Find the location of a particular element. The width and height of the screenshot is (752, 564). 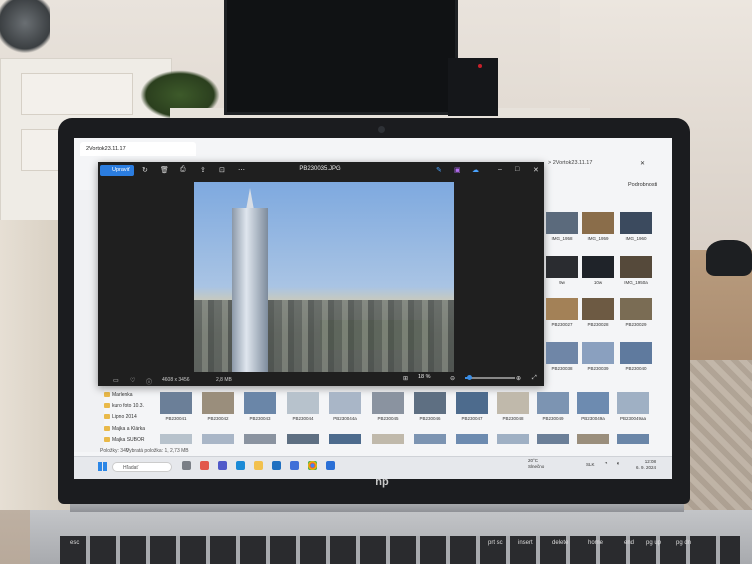

thumbnail-label: PB230048 is located at coordinates (513, 418).